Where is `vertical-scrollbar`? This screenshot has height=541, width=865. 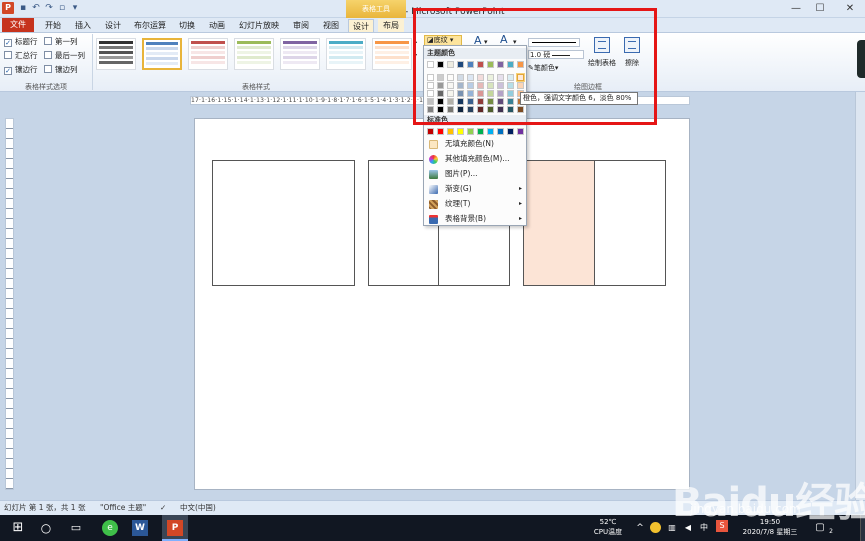 vertical-scrollbar is located at coordinates (860, 296).